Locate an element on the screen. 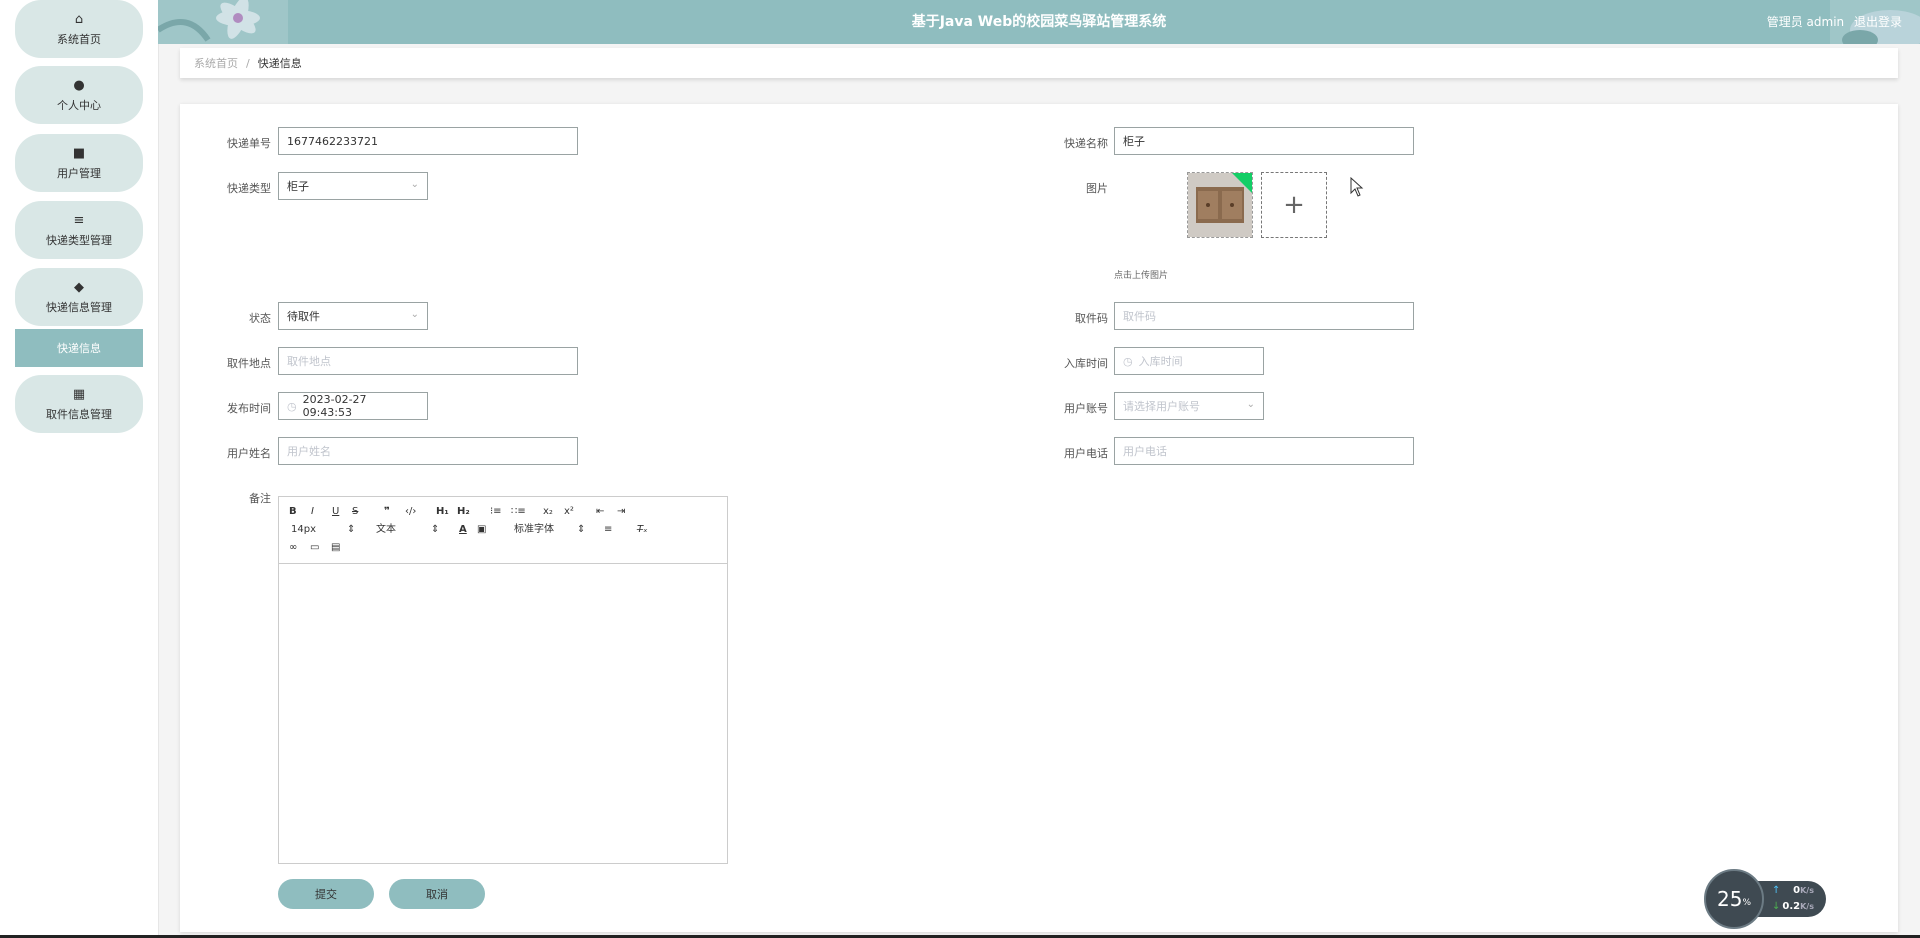 The width and height of the screenshot is (1920, 938). download-speed: ↓ 0.2K/s is located at coordinates (1797, 907).